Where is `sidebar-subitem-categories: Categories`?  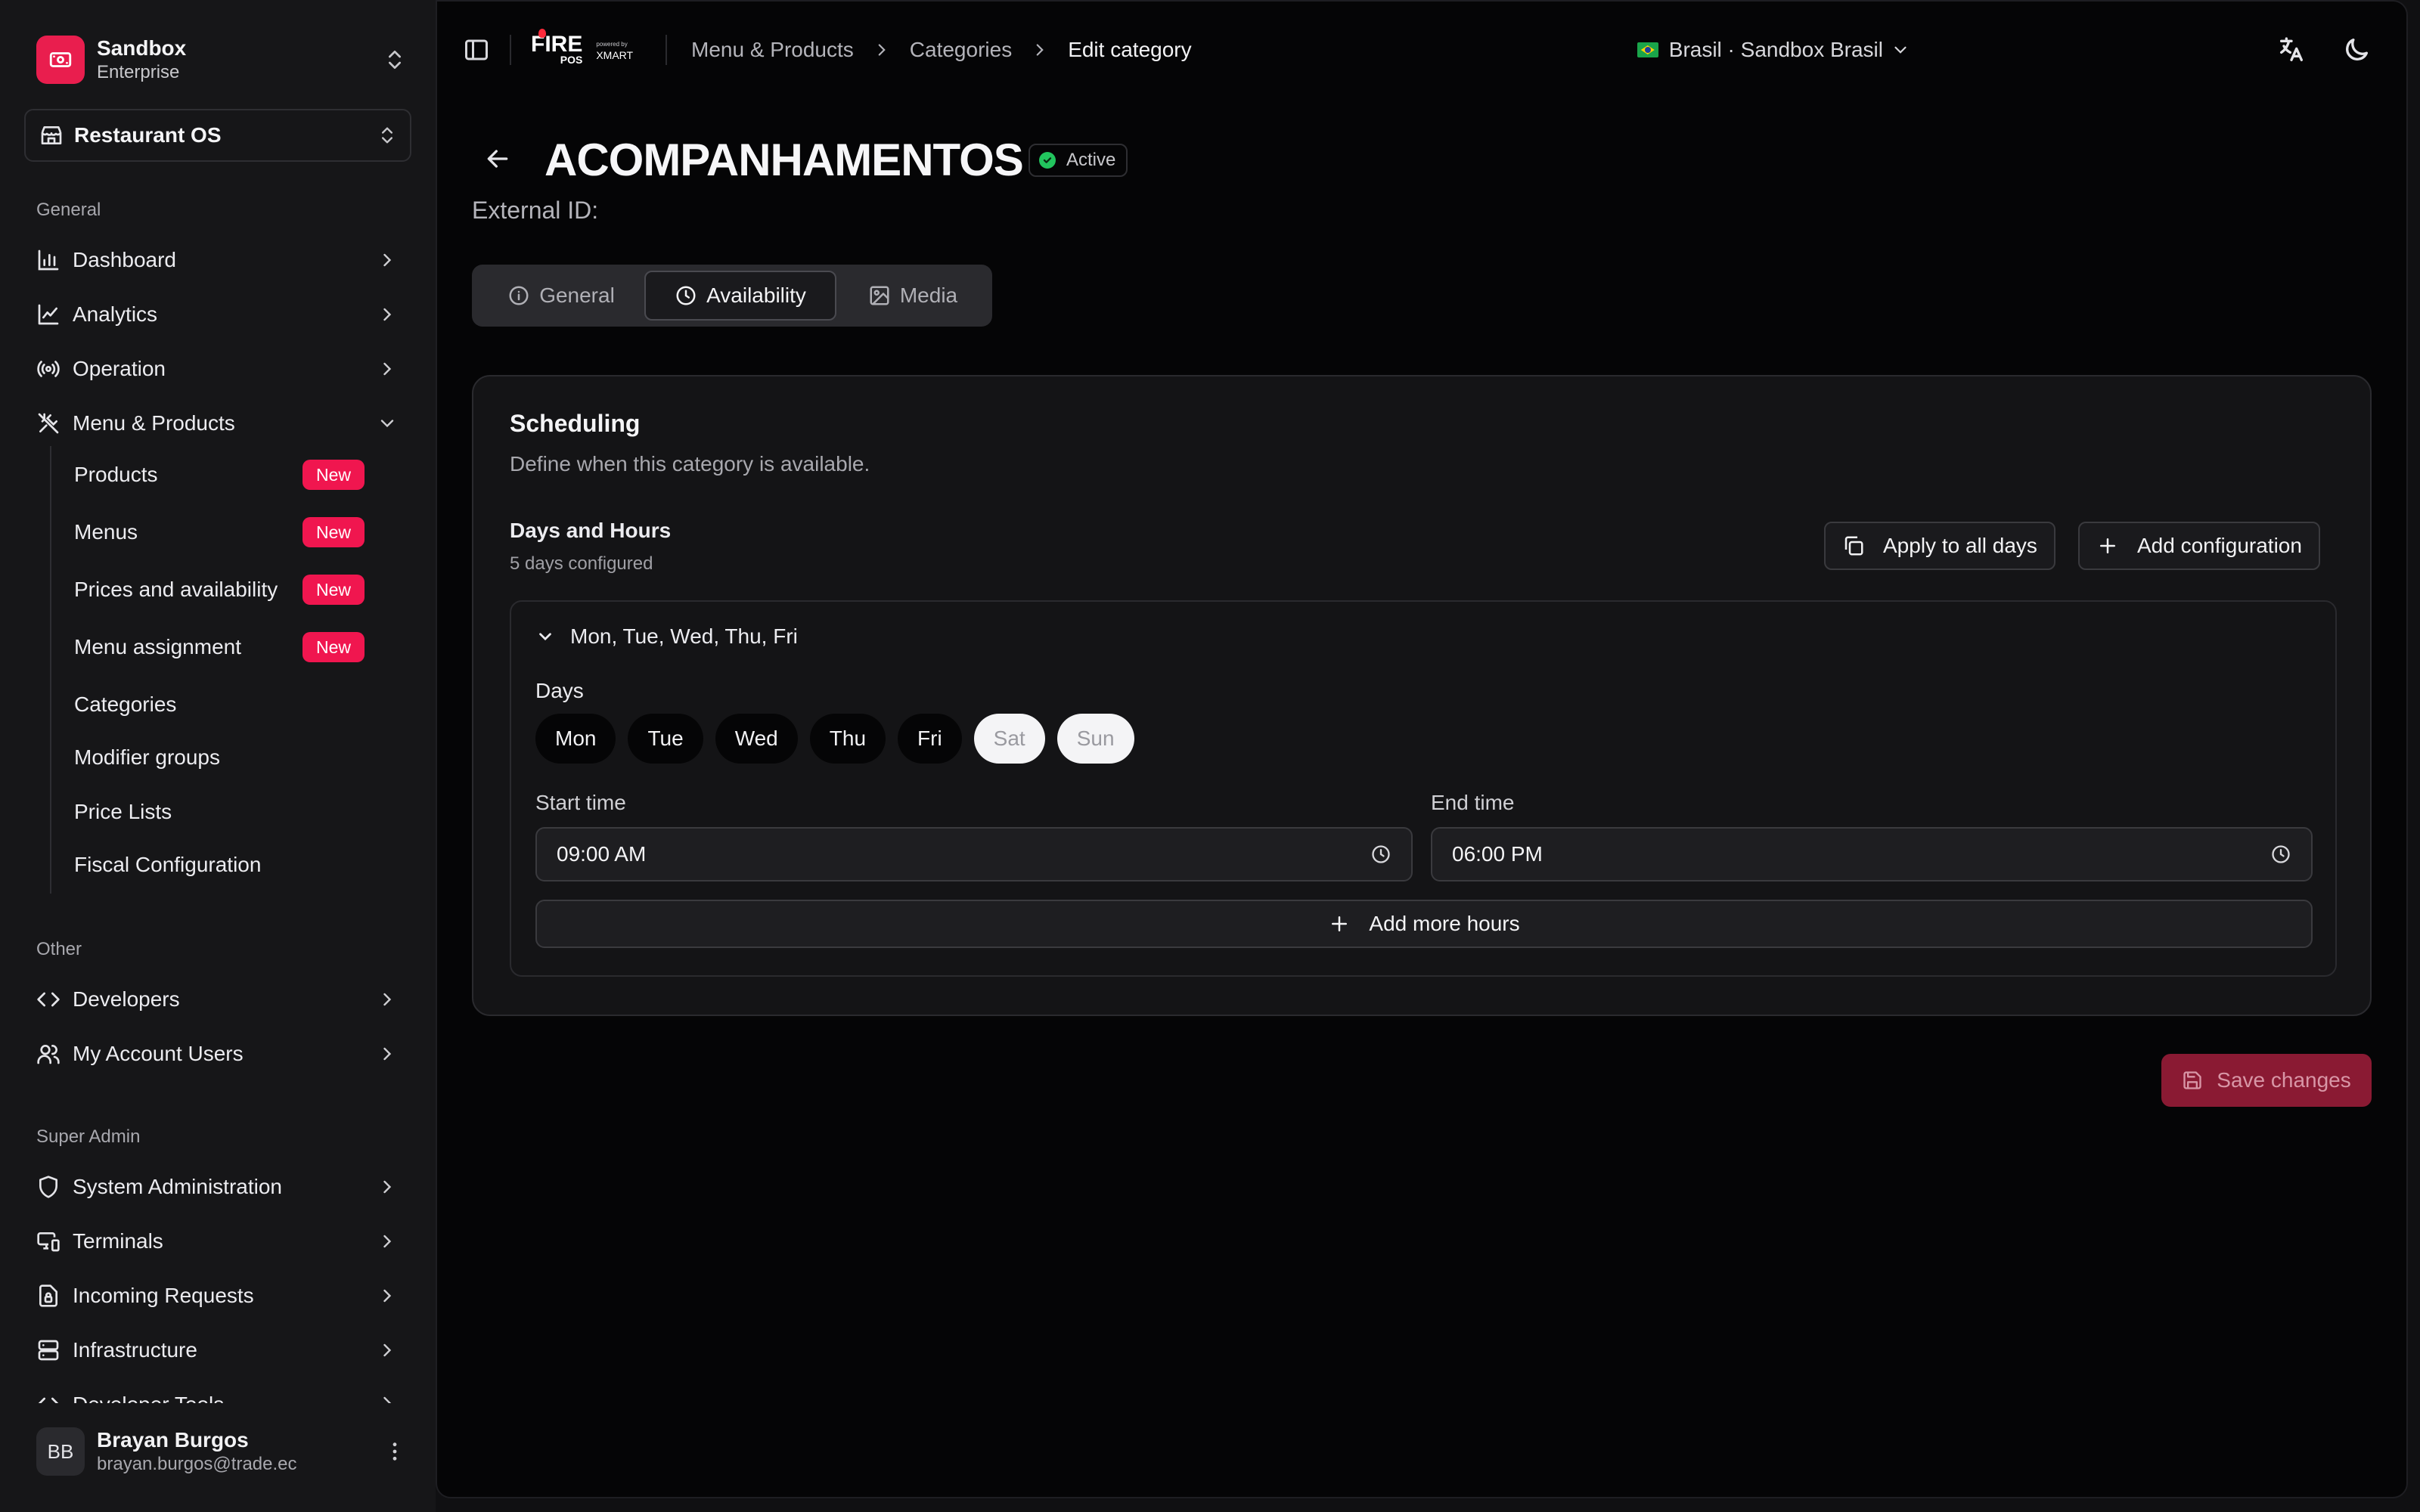
sidebar-subitem-categories: Categories is located at coordinates (219, 704).